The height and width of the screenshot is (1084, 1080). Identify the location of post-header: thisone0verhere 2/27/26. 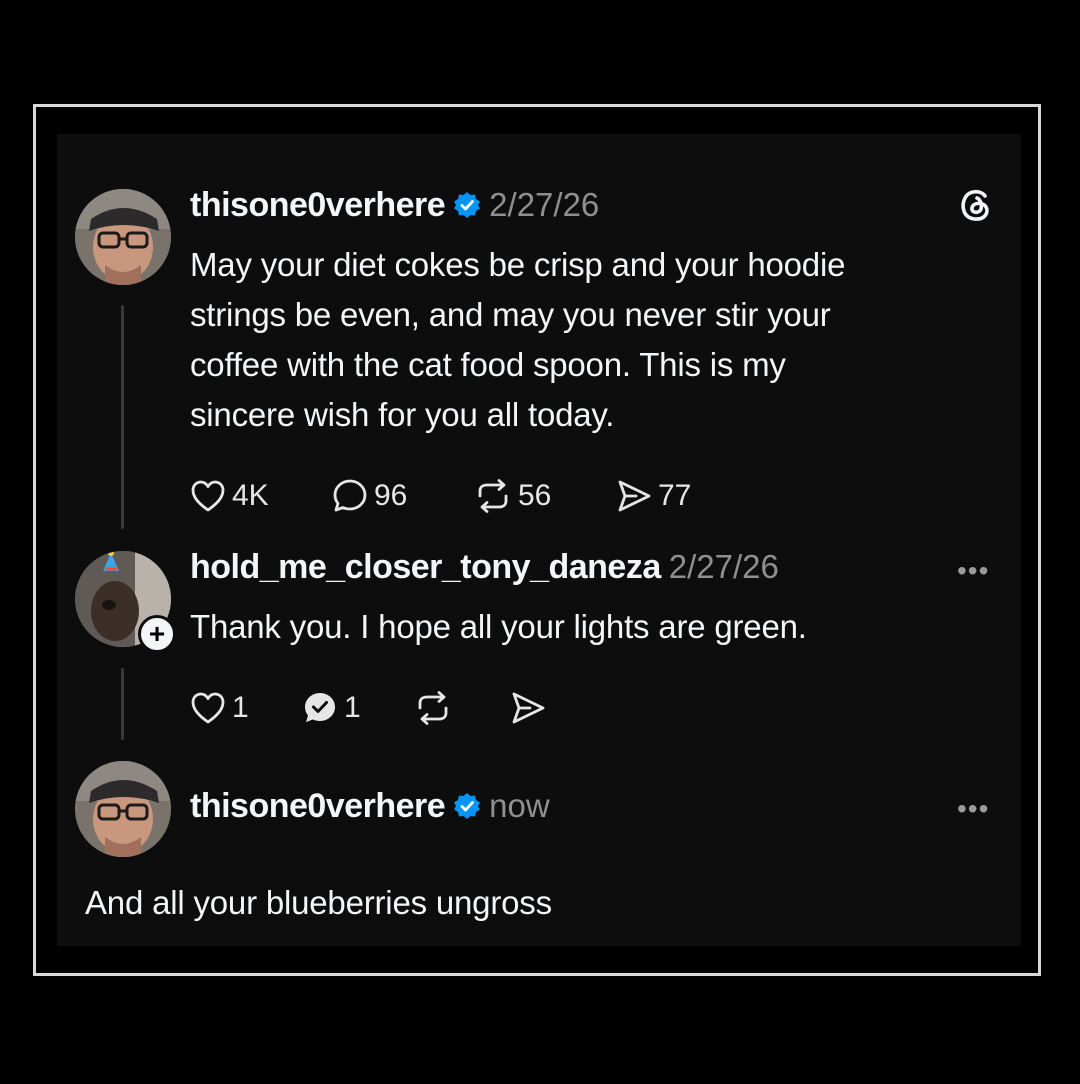
(394, 205).